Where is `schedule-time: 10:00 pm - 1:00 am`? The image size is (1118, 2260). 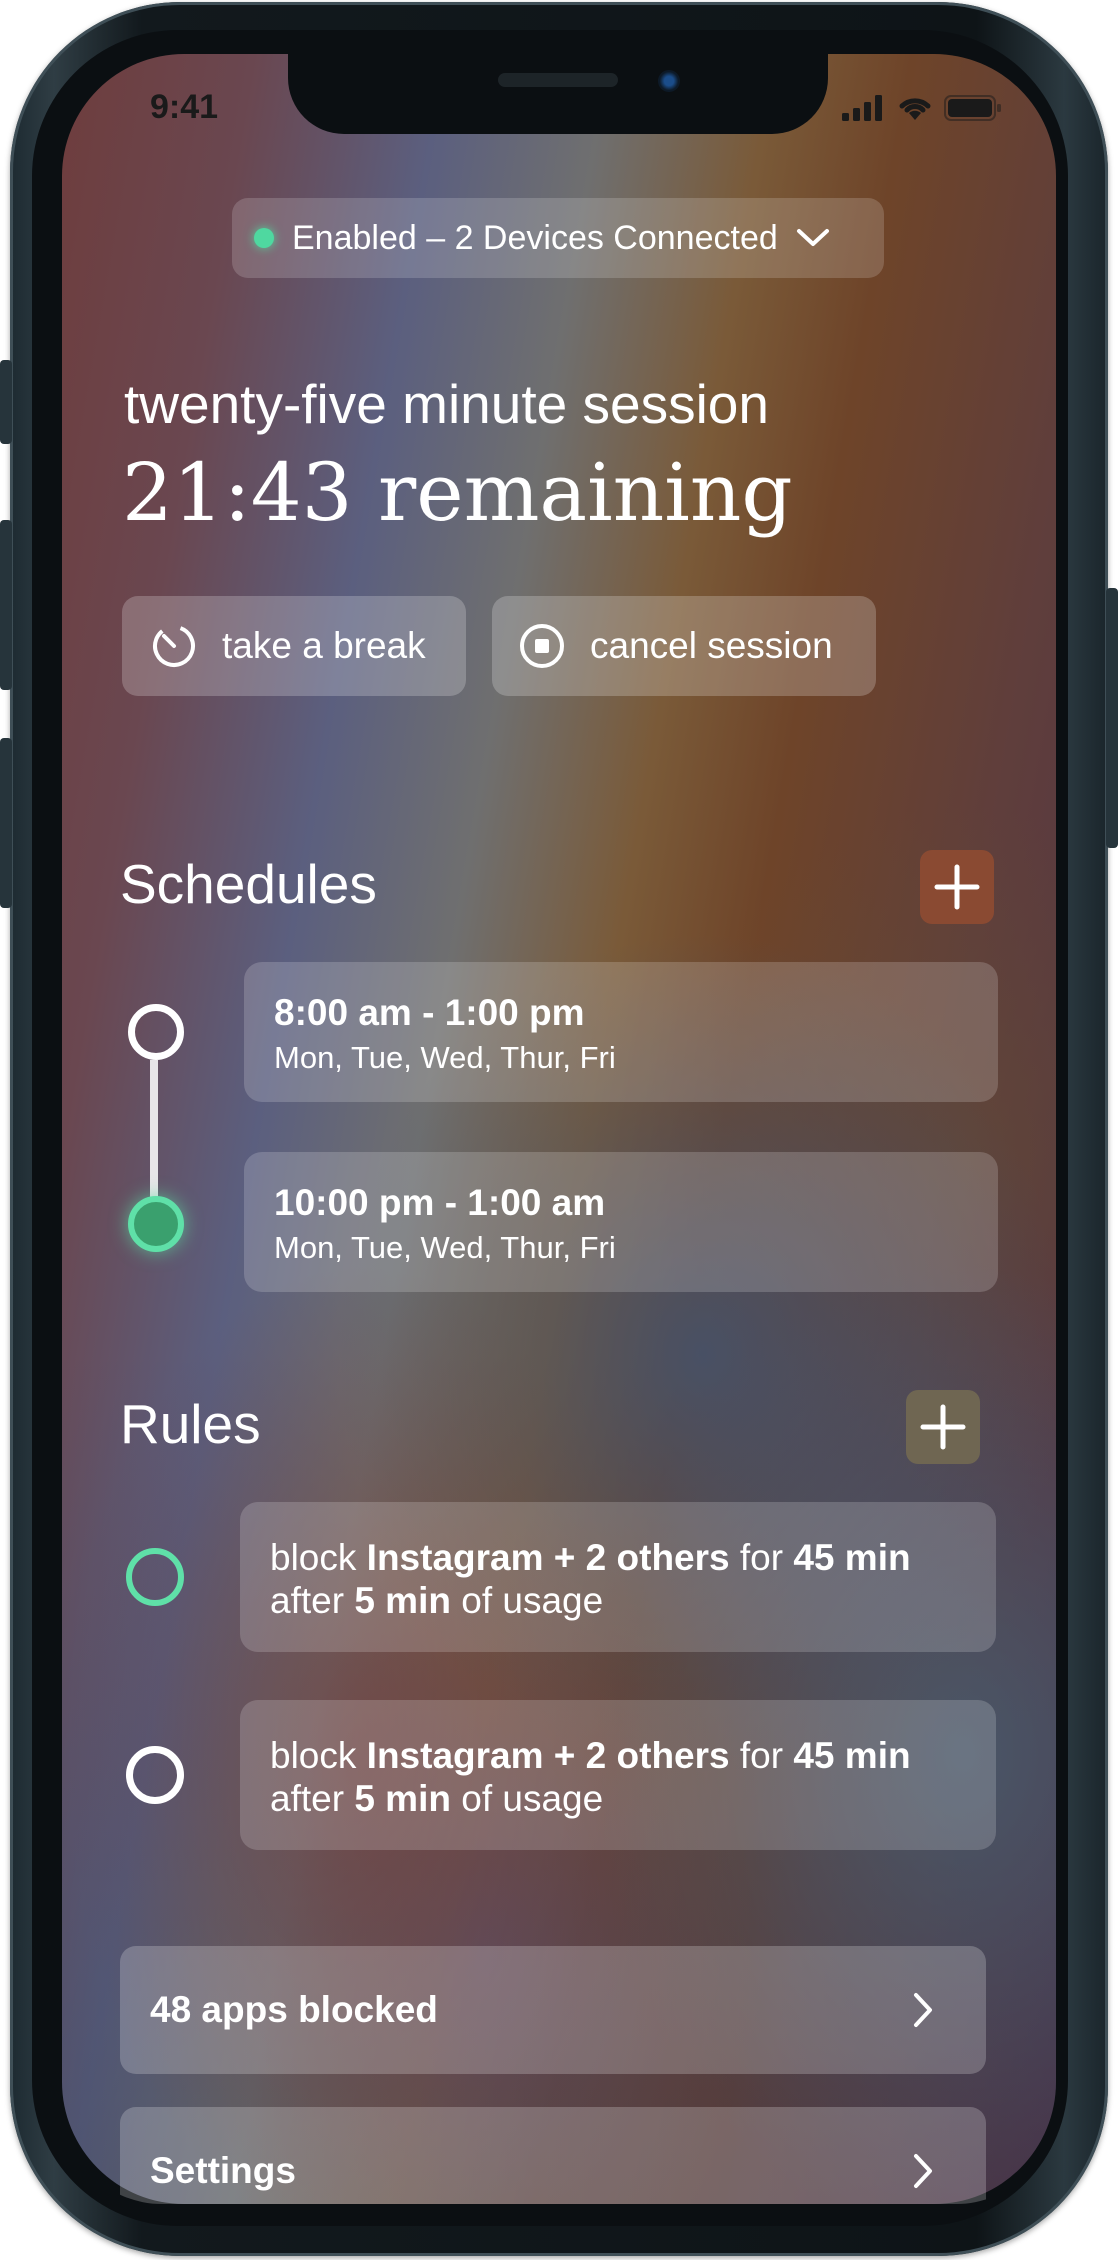
schedule-time: 10:00 pm - 1:00 am is located at coordinates (440, 1202).